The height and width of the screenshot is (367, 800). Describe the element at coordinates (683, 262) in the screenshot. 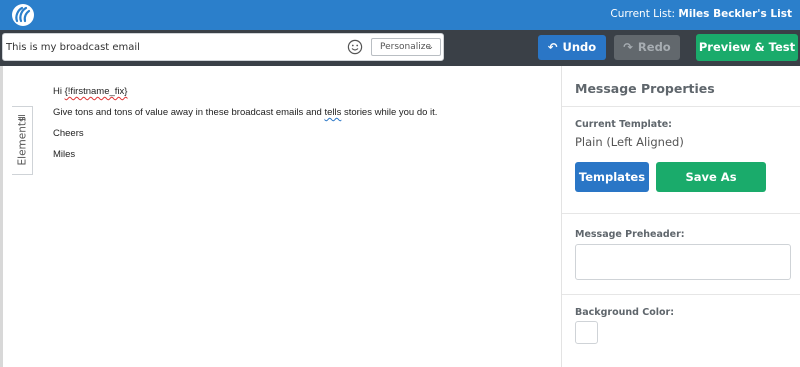

I see `preheader-input` at that location.